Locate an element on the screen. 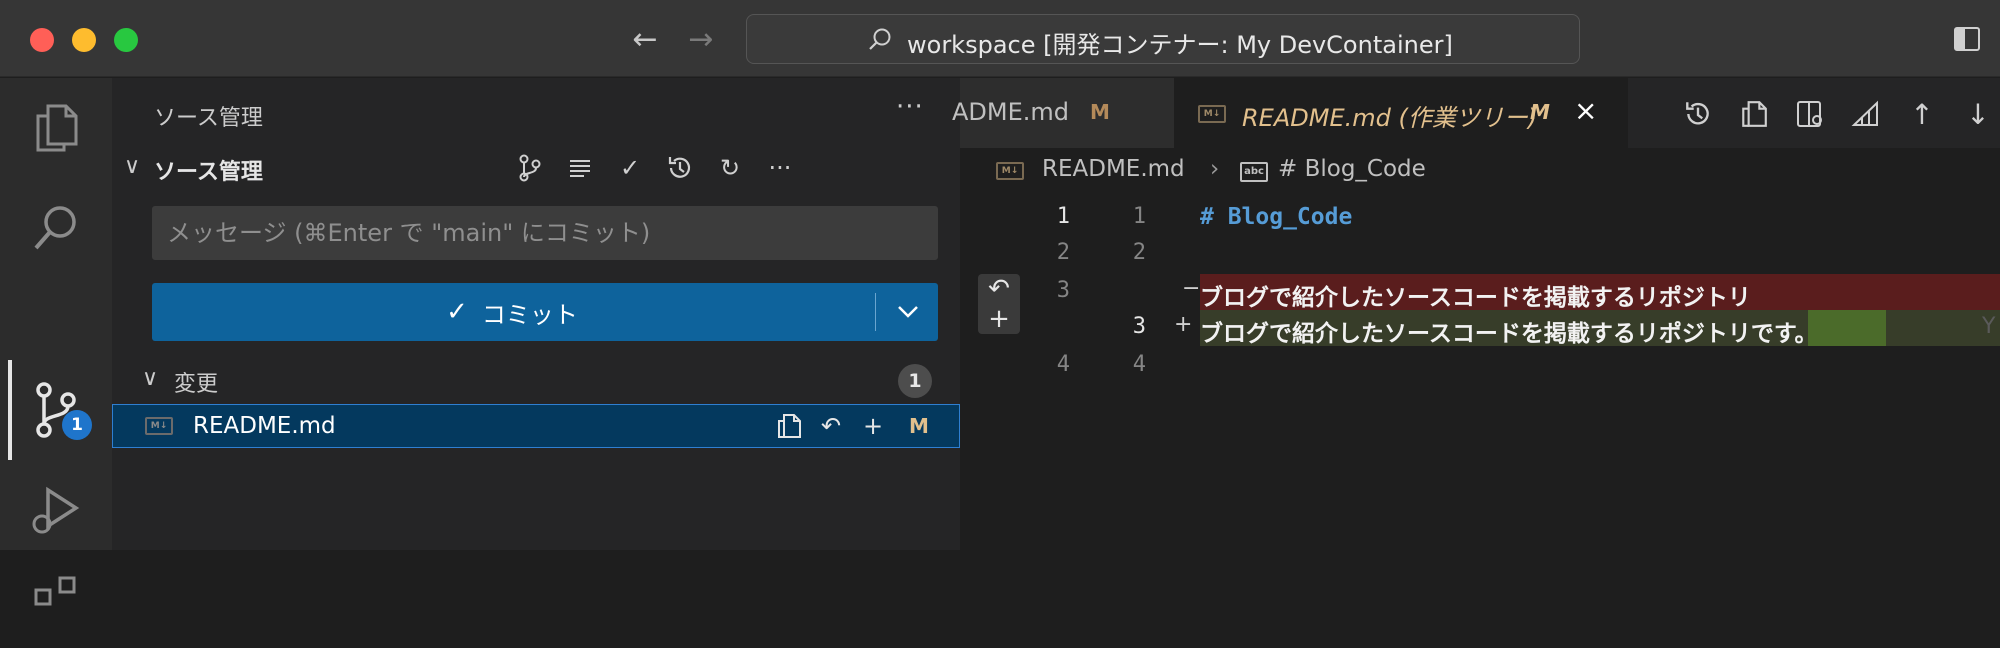 This screenshot has height=648, width=2000. command-center-text: workspace [開発コンテナー: My DevContainer] is located at coordinates (1180, 45).